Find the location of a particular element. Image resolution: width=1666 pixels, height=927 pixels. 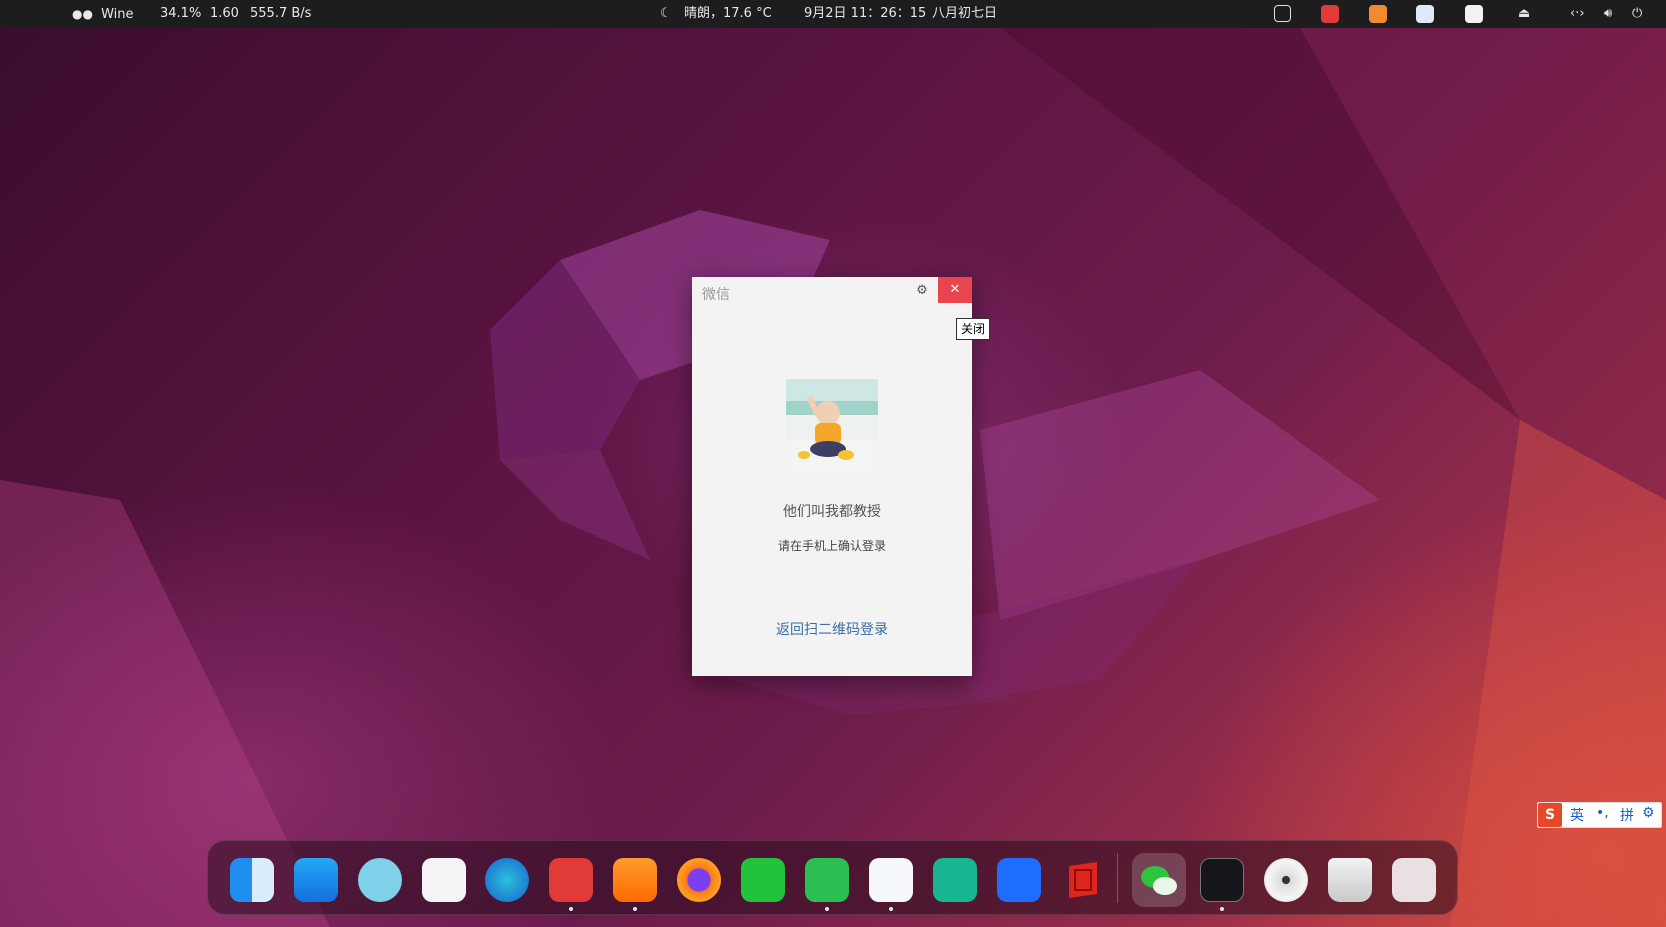

g-tray-icon is located at coordinates (1474, 14).